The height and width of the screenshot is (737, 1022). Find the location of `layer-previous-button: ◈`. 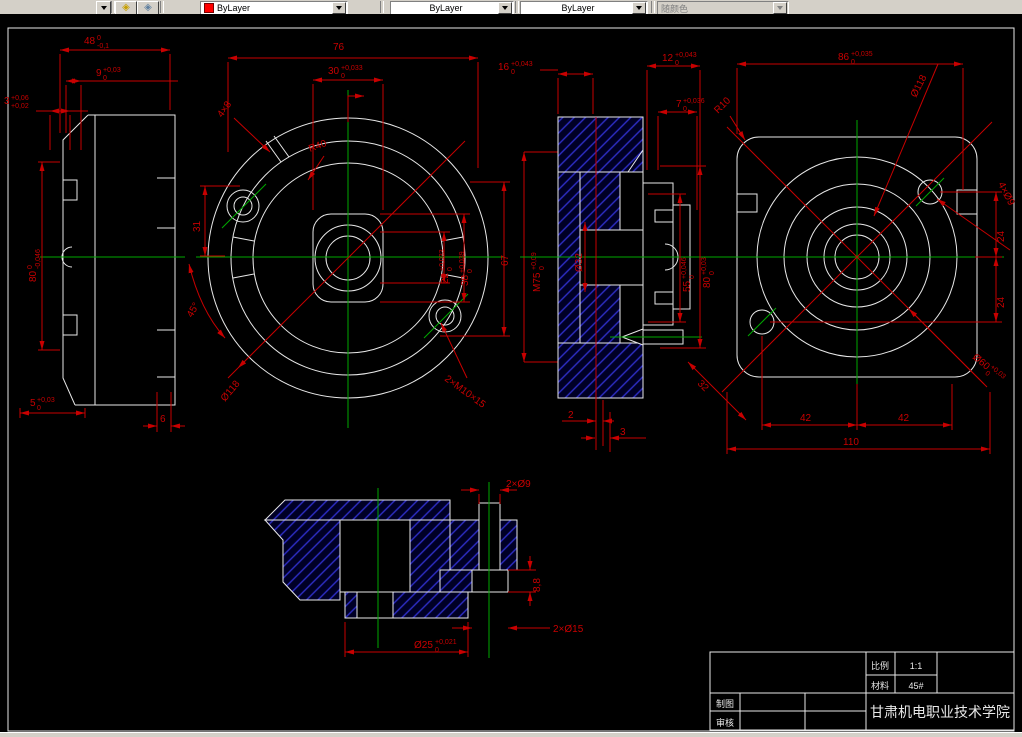

layer-previous-button: ◈ is located at coordinates (148, 8).